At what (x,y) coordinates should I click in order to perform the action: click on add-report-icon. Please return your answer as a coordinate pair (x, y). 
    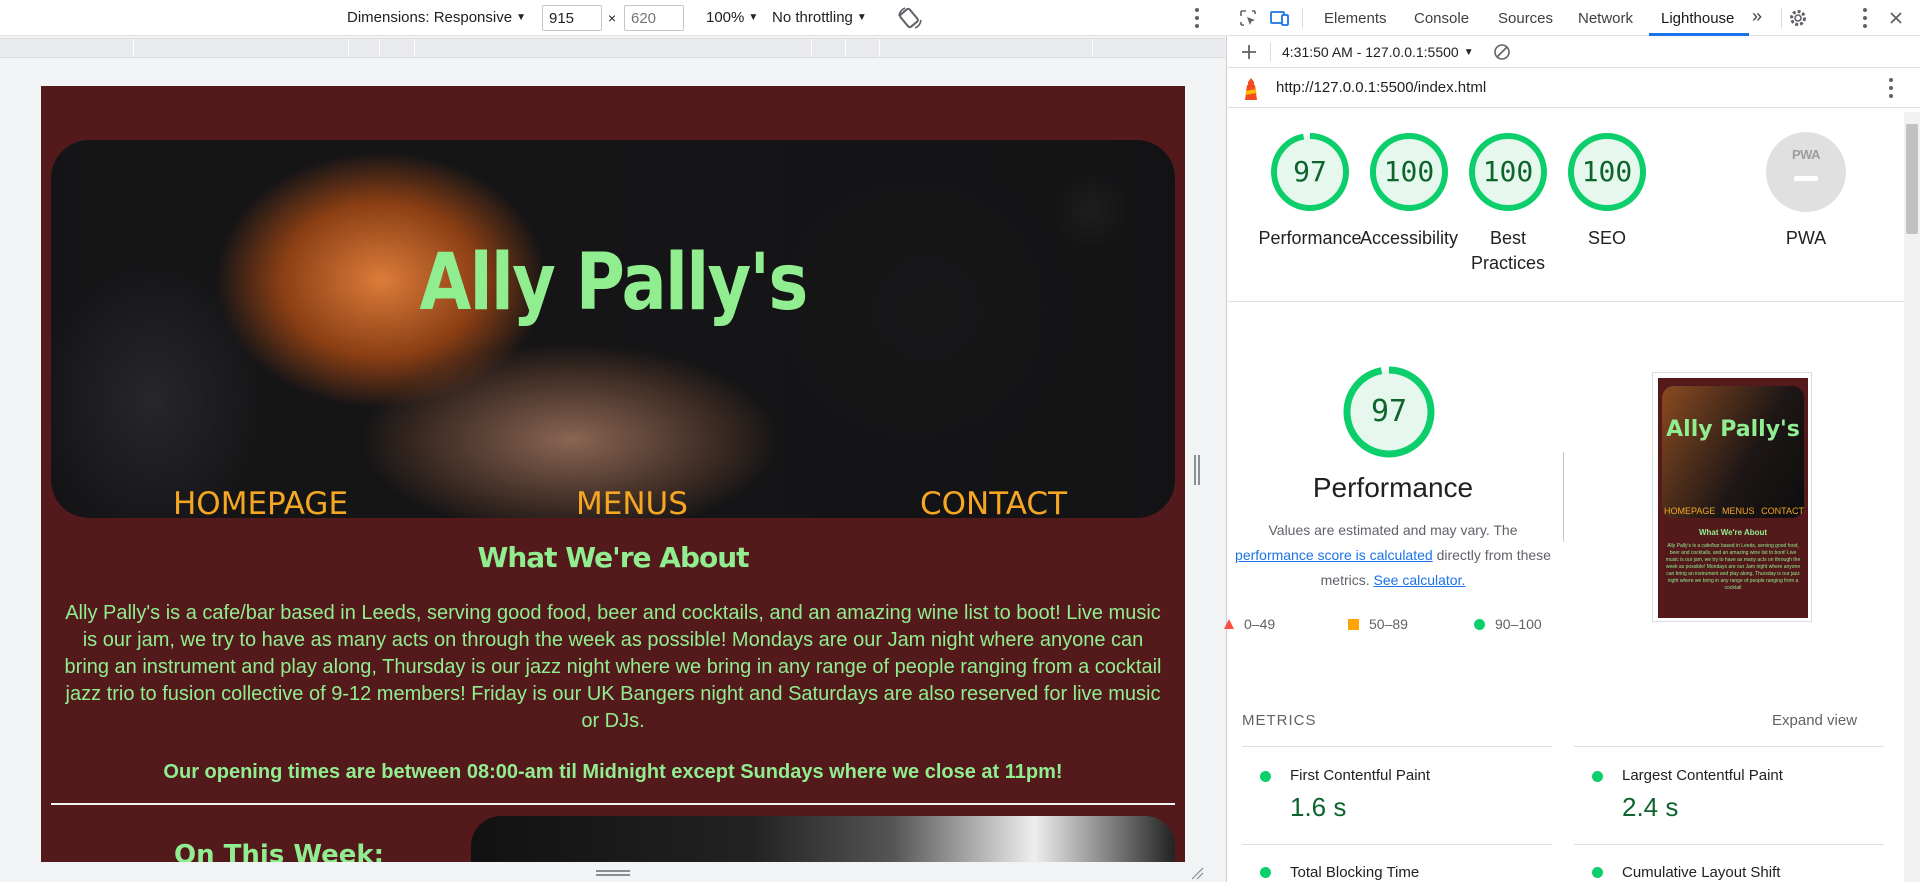
    Looking at the image, I should click on (1249, 52).